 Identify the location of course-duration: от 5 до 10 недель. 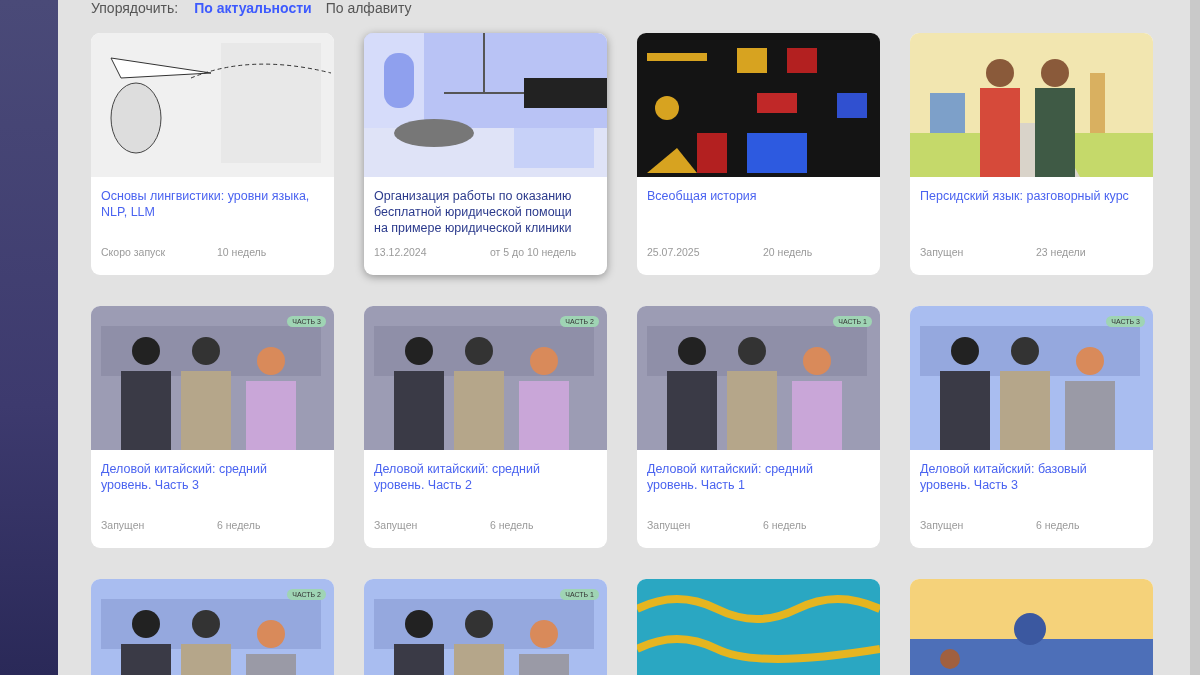
(533, 252).